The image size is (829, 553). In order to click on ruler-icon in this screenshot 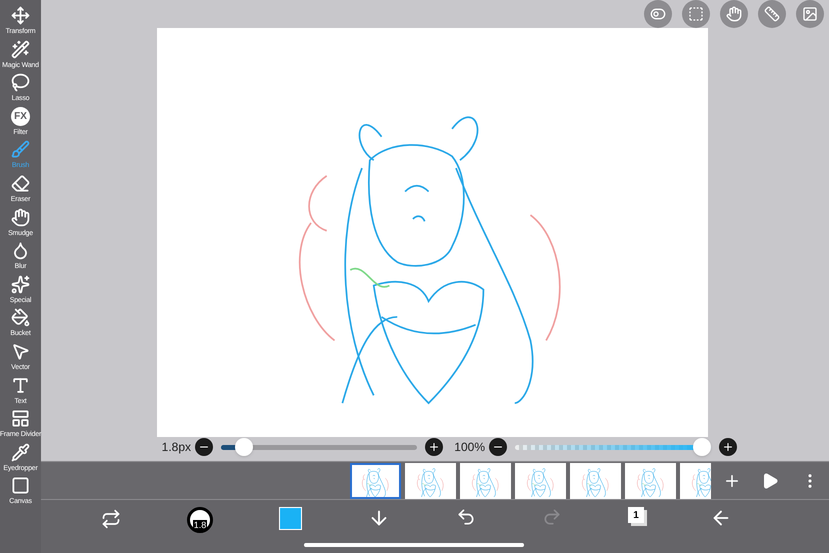, I will do `click(772, 14)`.